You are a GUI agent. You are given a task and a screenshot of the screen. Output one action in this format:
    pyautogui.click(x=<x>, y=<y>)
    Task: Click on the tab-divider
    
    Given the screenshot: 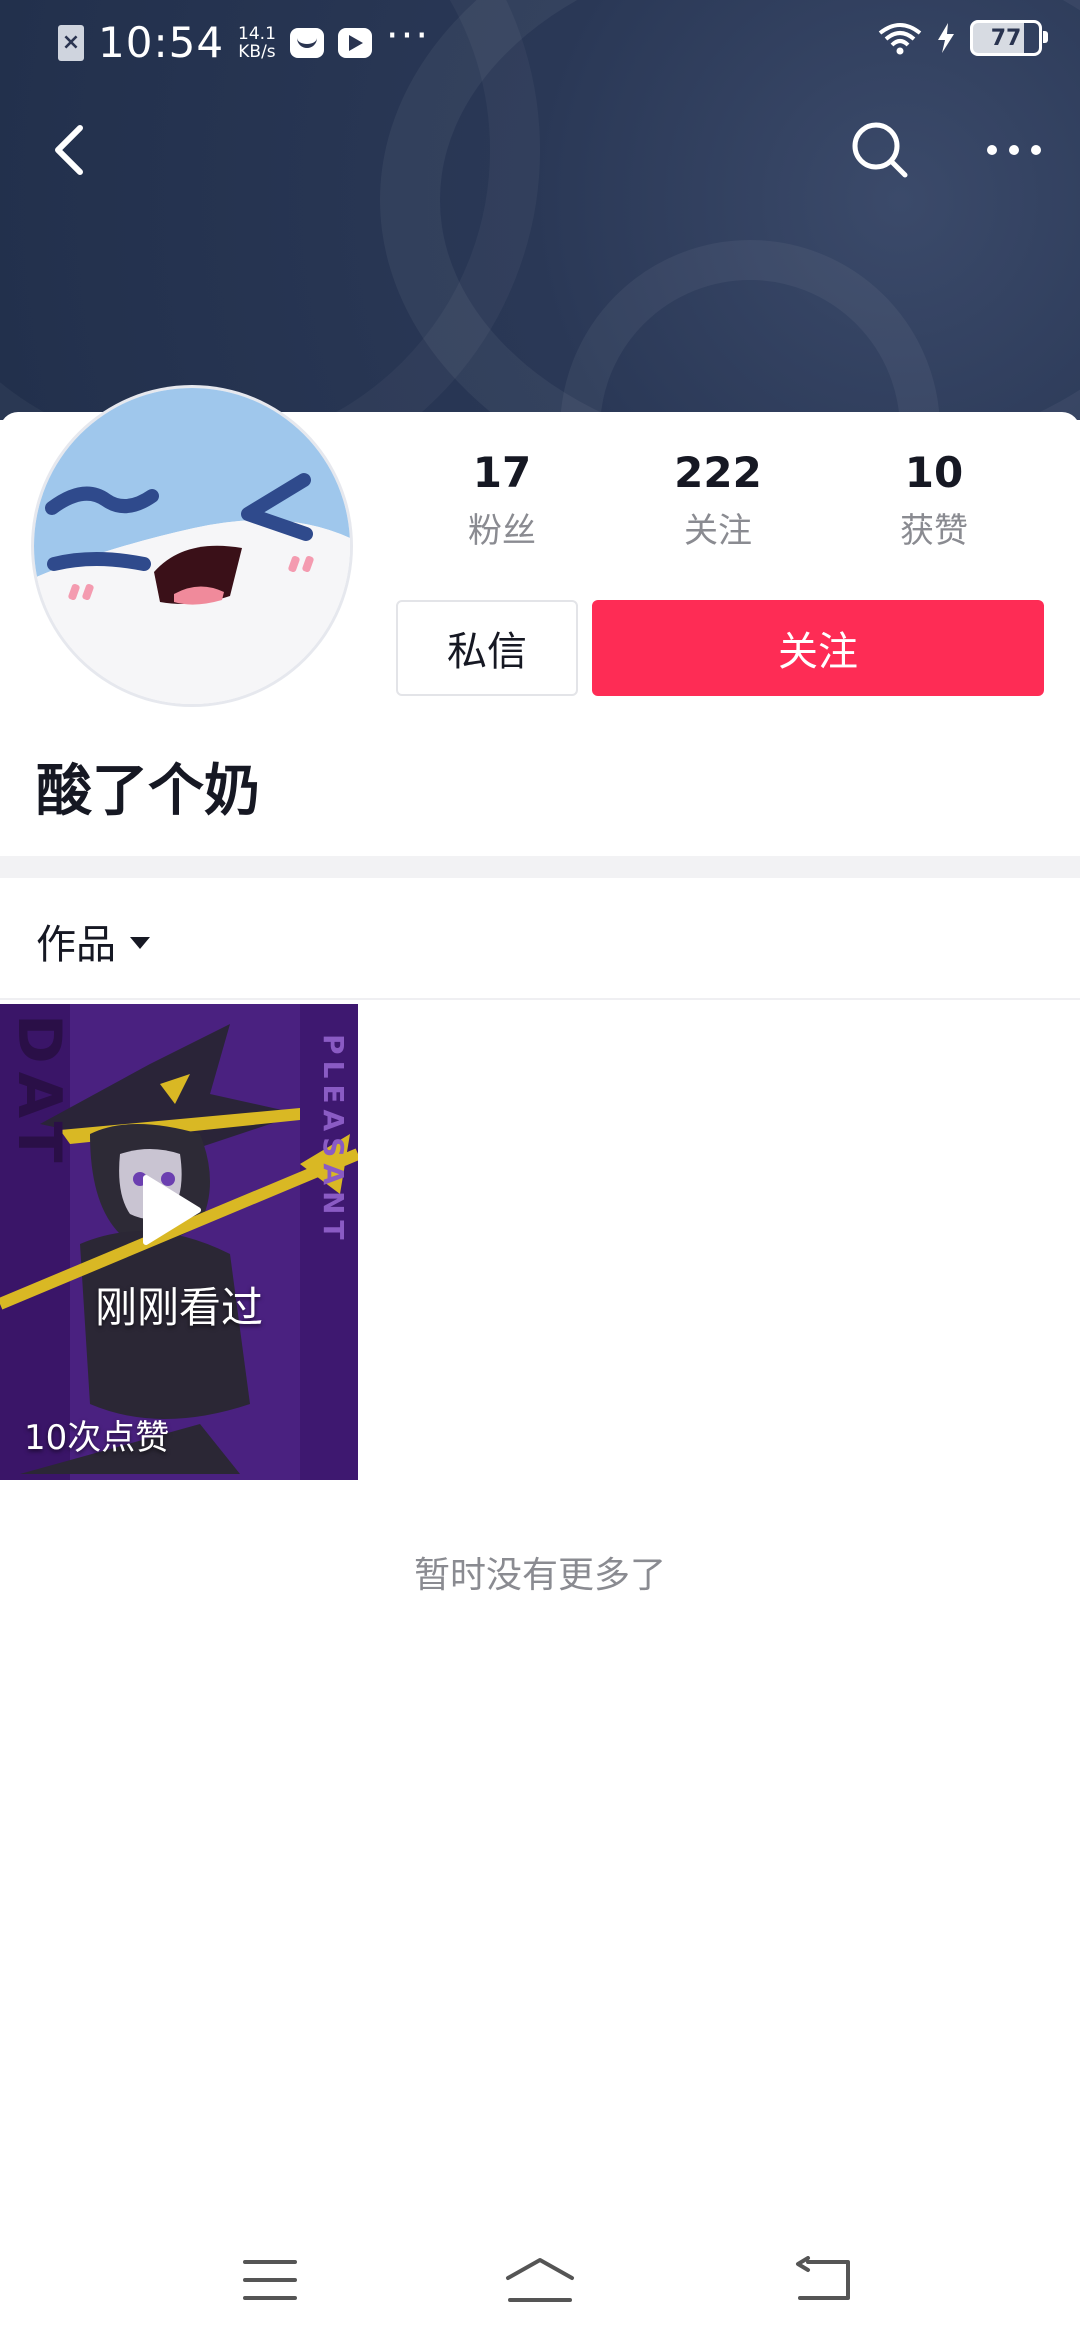 What is the action you would take?
    pyautogui.click(x=540, y=999)
    